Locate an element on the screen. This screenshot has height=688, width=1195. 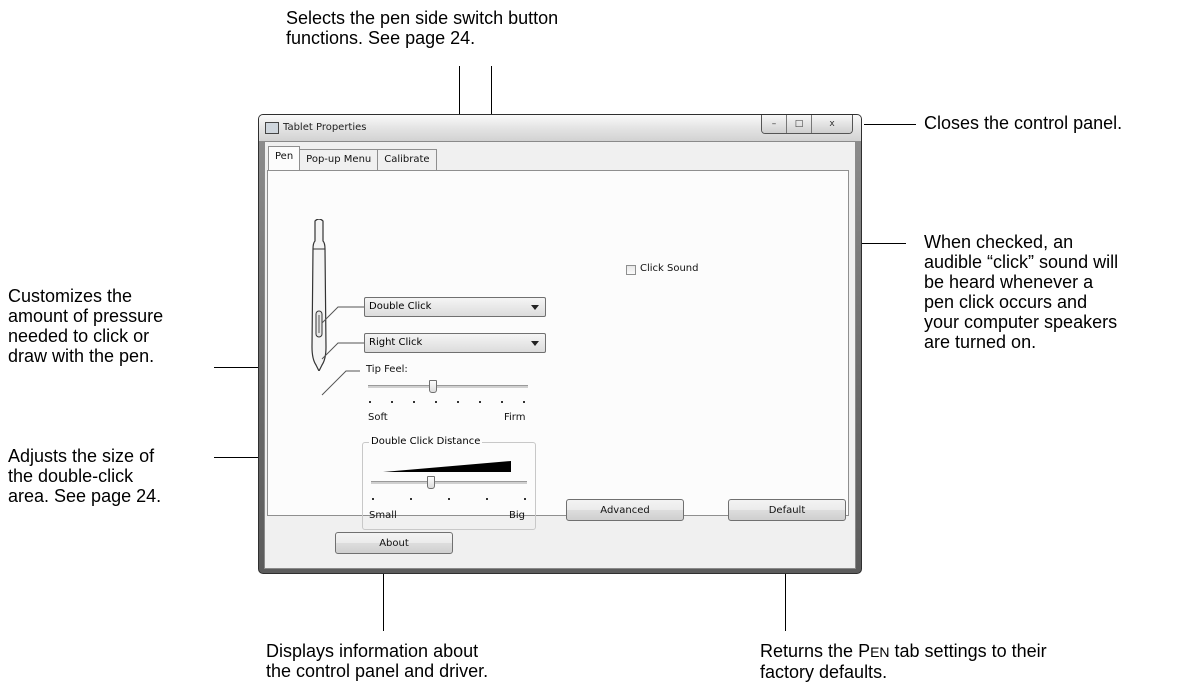
click-sound-label: Click Sound is located at coordinates (669, 268).